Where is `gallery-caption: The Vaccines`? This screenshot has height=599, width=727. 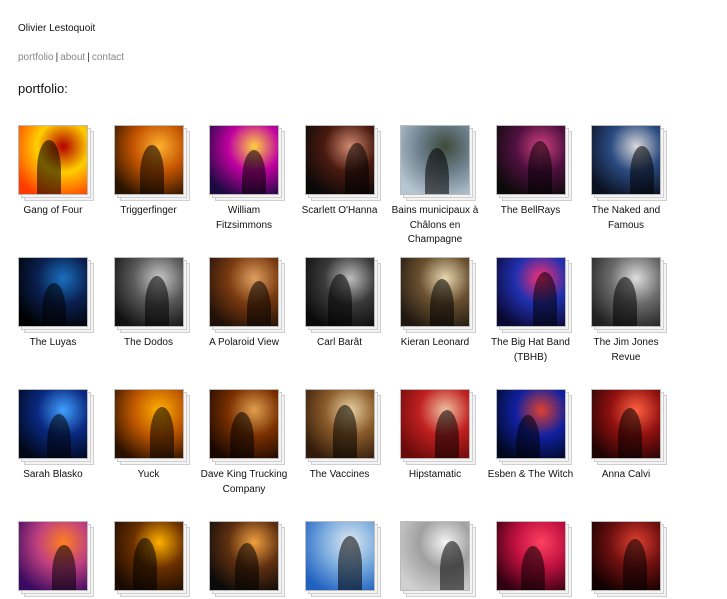
gallery-caption: The Vaccines is located at coordinates (340, 475).